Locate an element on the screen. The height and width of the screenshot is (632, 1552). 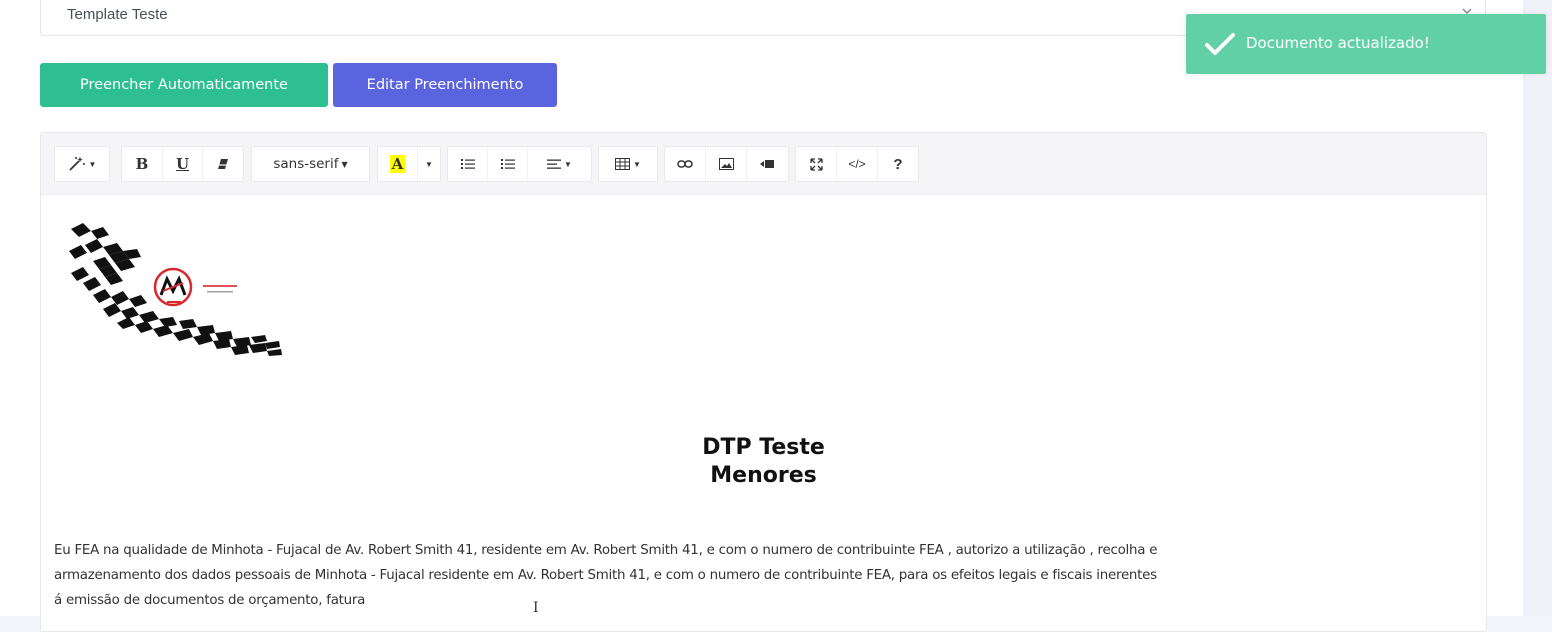
code-view-button: </> is located at coordinates (857, 164).